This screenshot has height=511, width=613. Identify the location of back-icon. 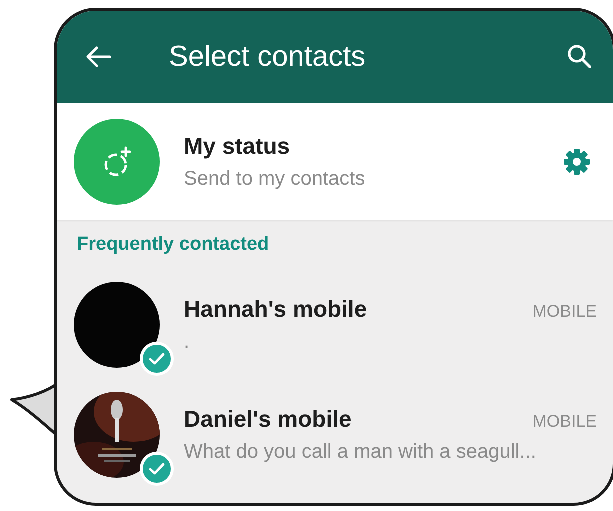
(99, 57).